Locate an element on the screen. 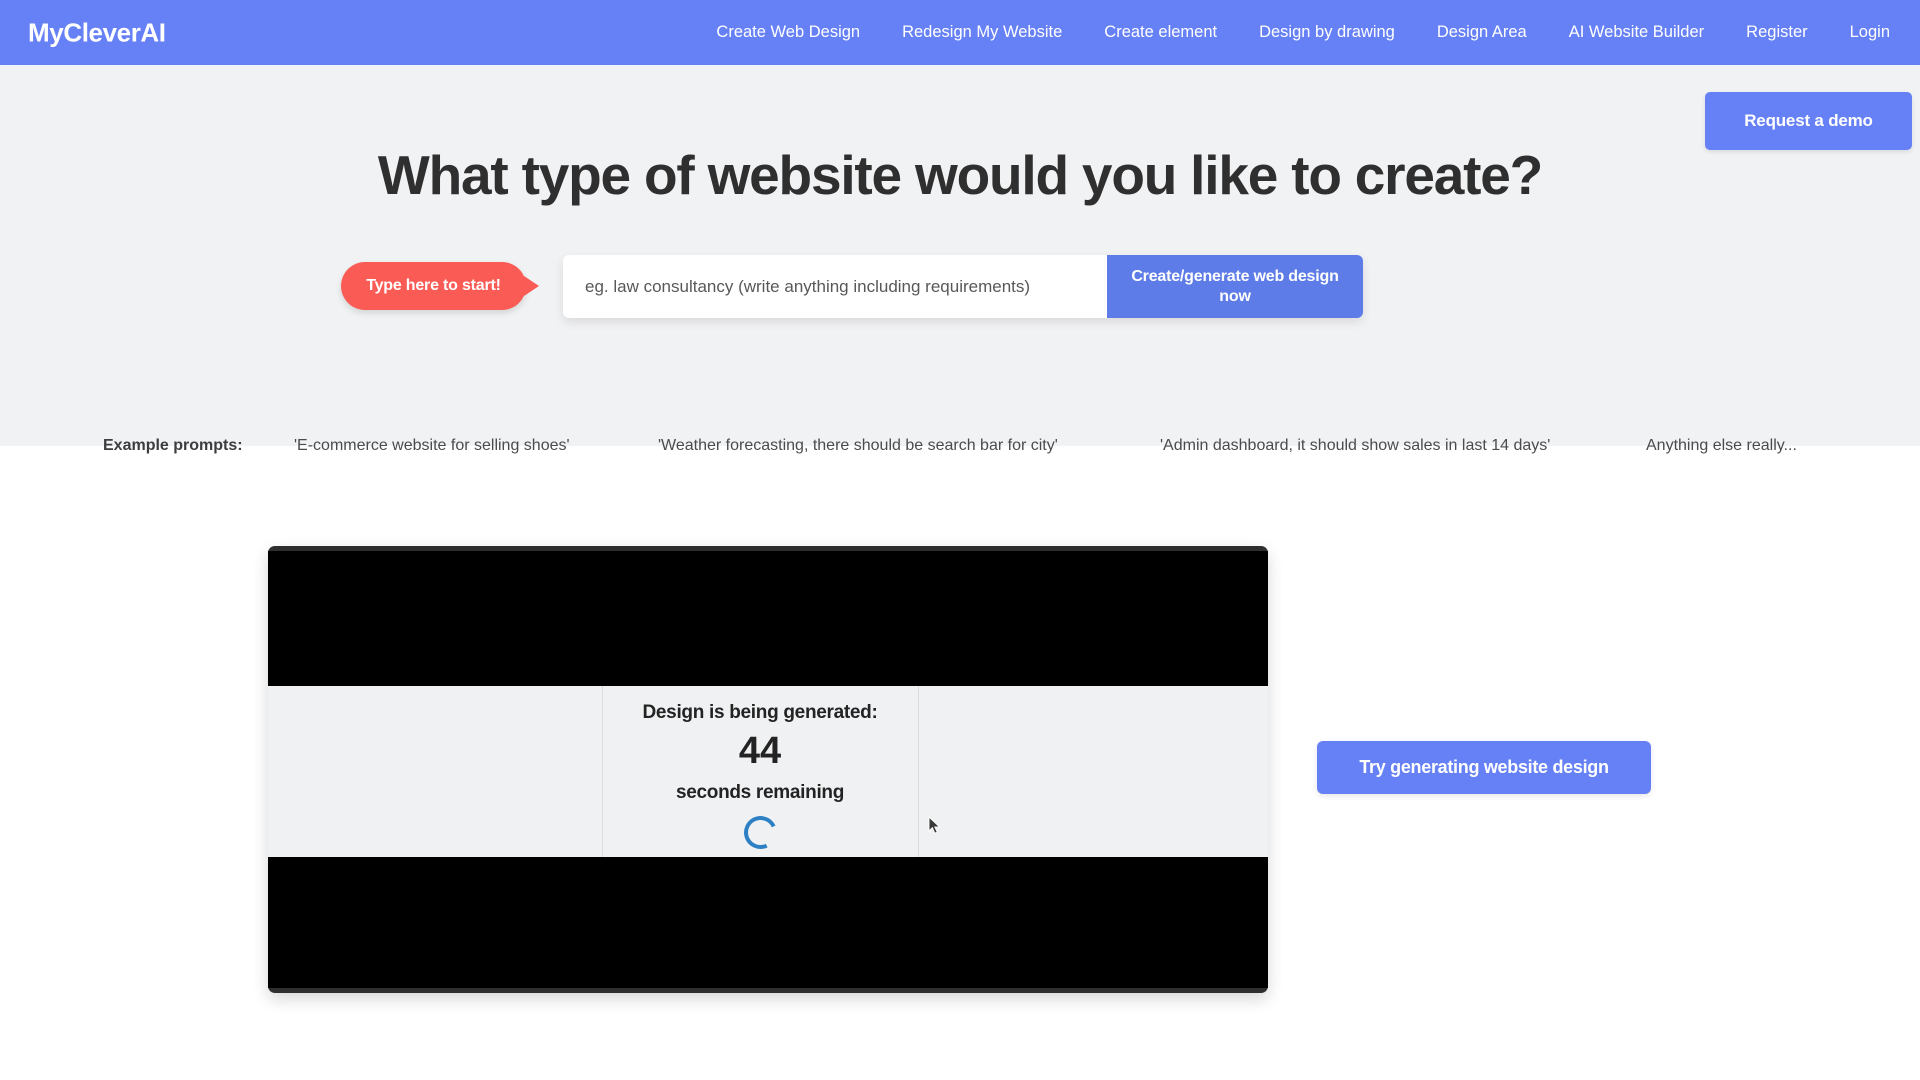 Image resolution: width=1920 pixels, height=1080 pixels. request-demo-button: Request a demo is located at coordinates (1808, 121).